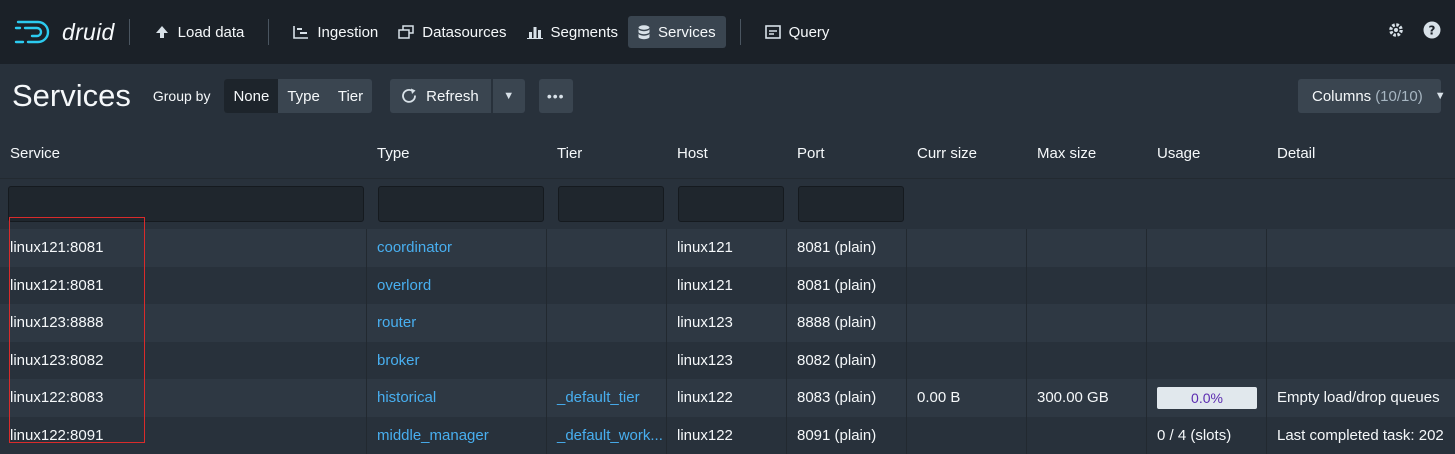 The image size is (1455, 454). What do you see at coordinates (1341, 96) in the screenshot?
I see `columns-label: Columns` at bounding box center [1341, 96].